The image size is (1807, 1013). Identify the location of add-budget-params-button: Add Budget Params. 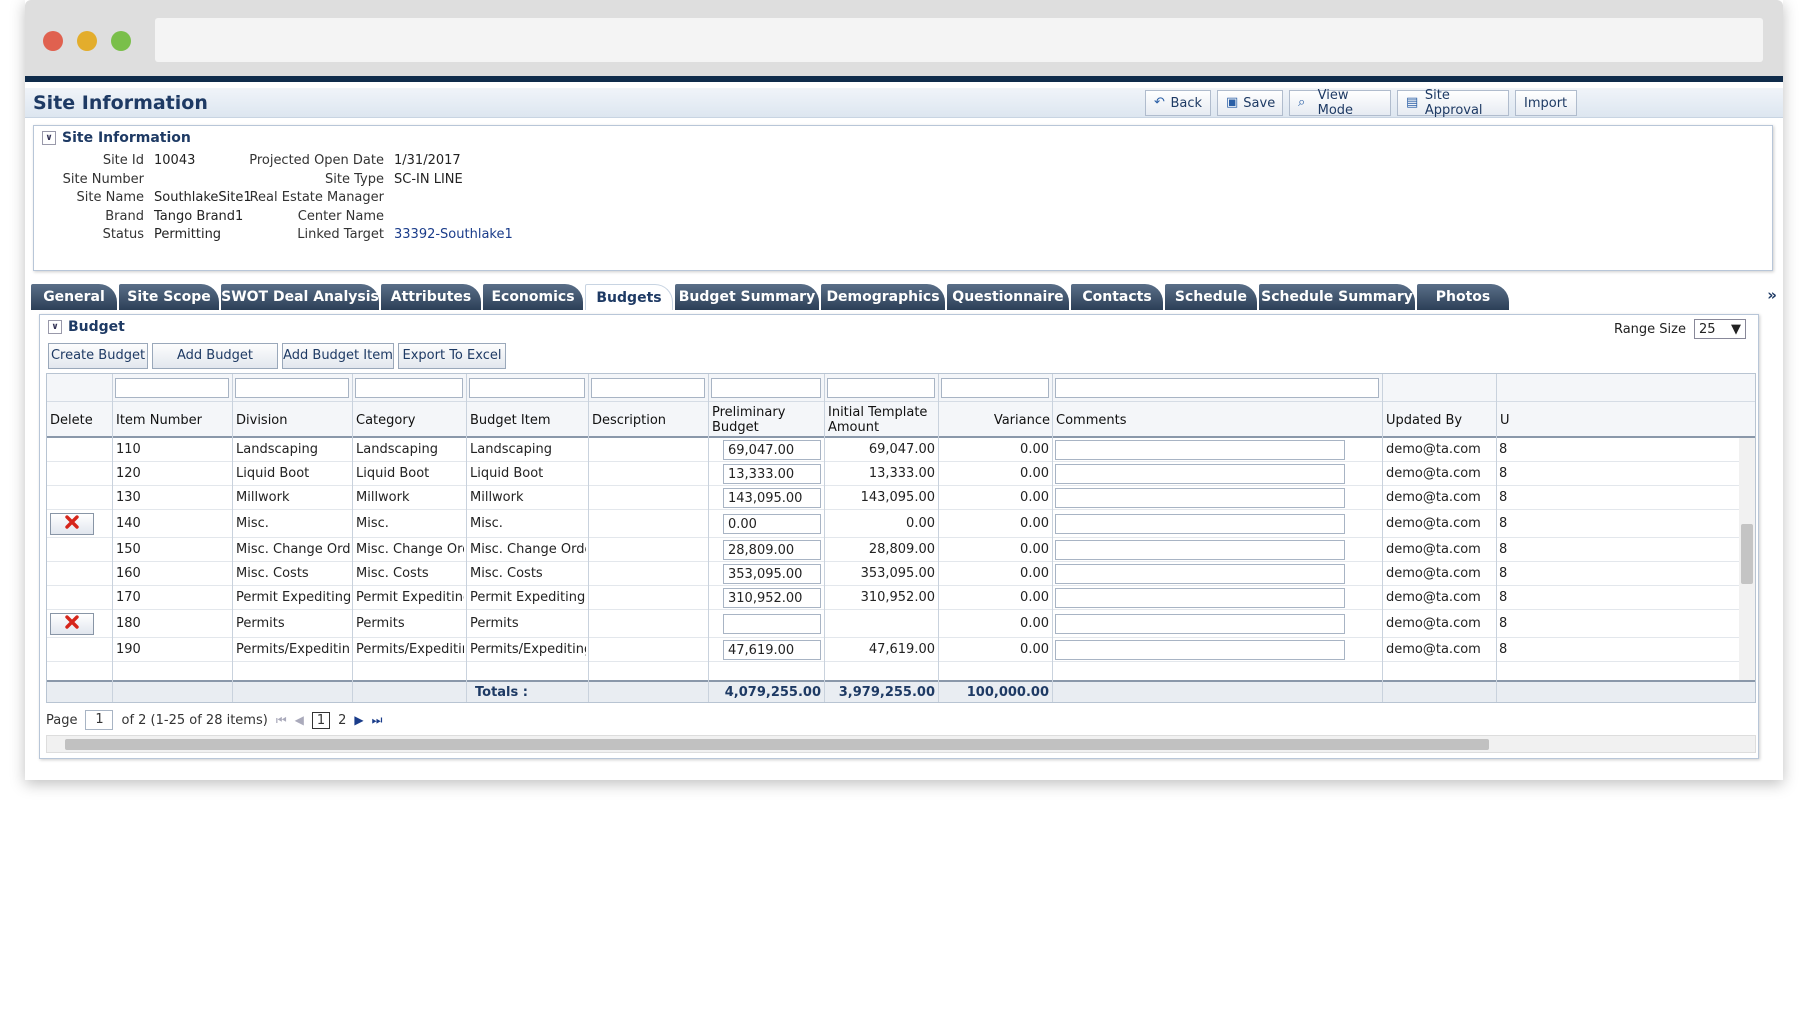
(215, 365).